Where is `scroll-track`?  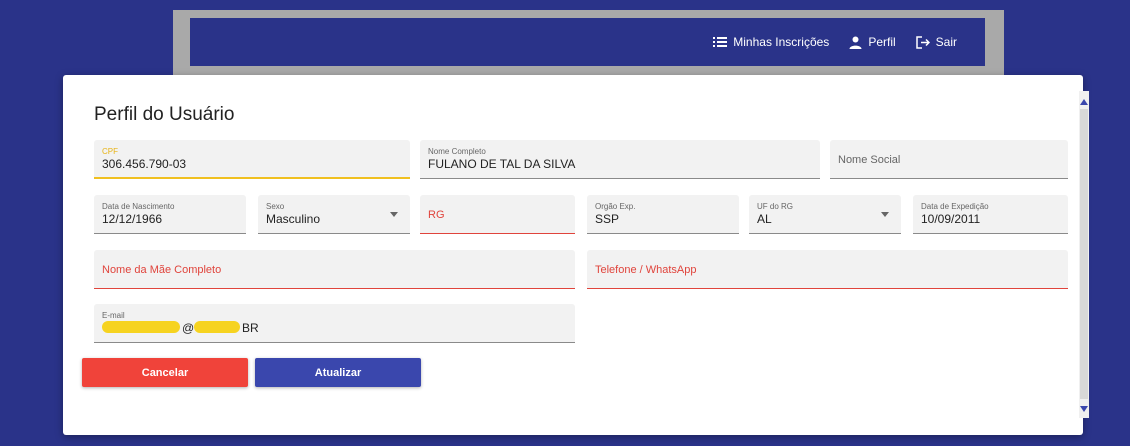 scroll-track is located at coordinates (1084, 254).